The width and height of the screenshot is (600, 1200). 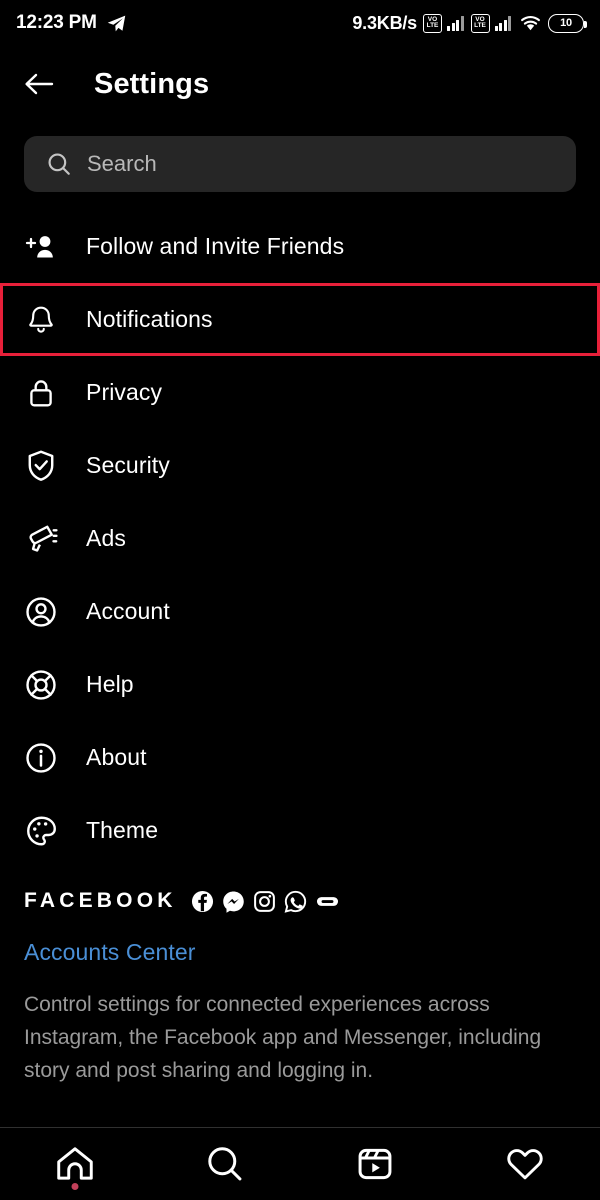 I want to click on status-bar-left: 12:23 PM, so click(x=71, y=23).